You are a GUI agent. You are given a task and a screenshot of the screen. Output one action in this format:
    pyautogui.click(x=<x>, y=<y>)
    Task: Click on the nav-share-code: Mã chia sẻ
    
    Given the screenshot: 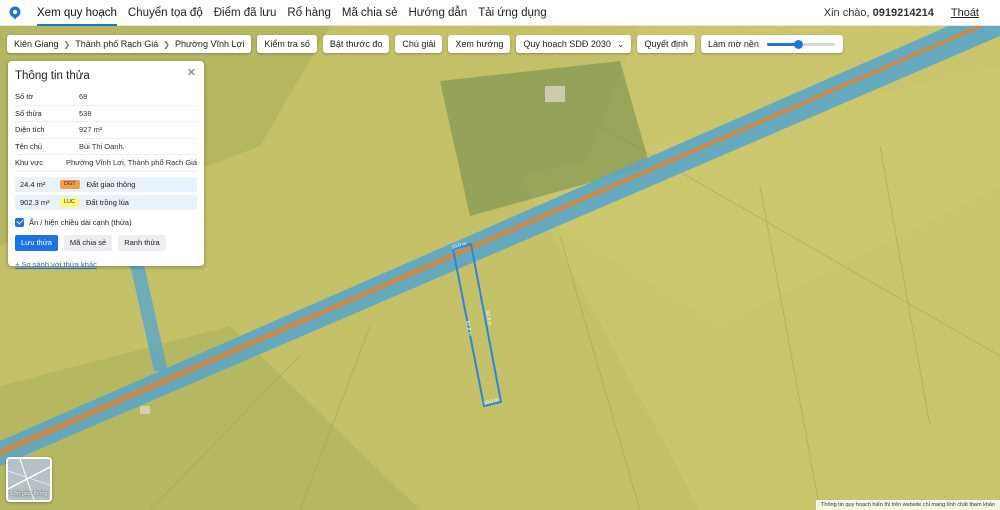 What is the action you would take?
    pyautogui.click(x=370, y=13)
    